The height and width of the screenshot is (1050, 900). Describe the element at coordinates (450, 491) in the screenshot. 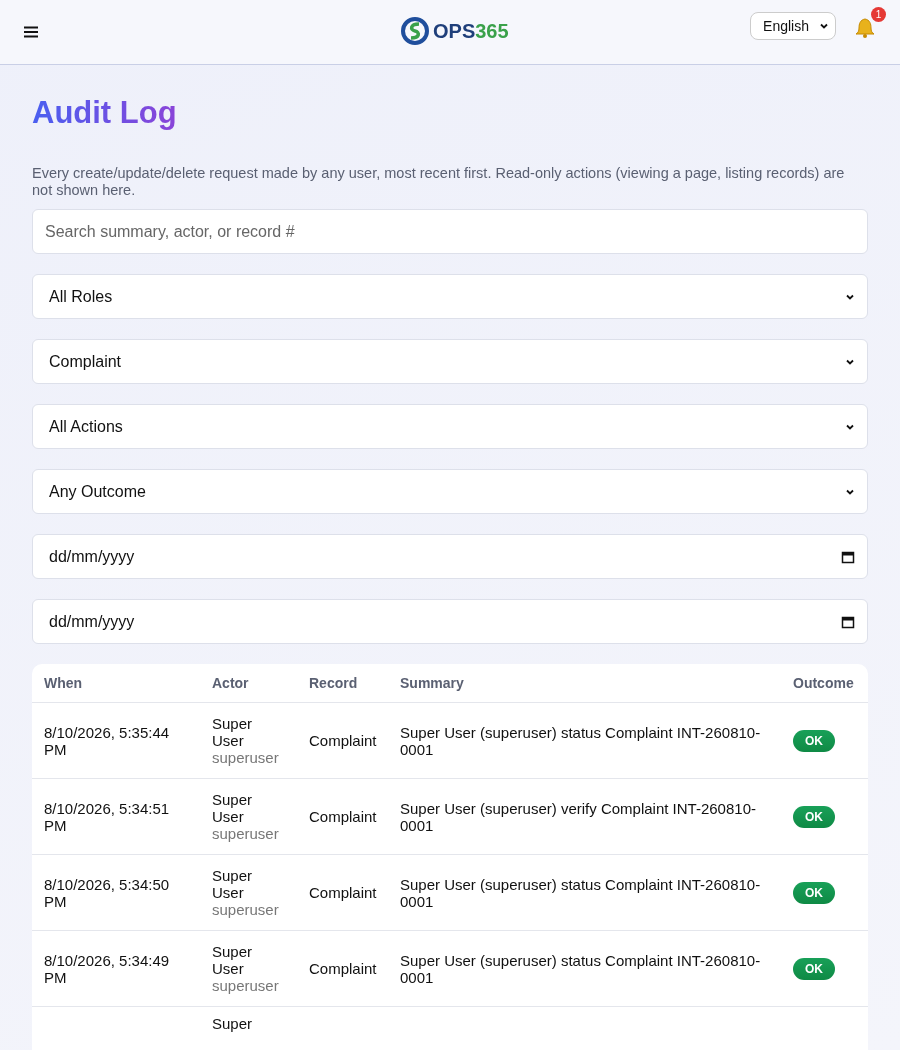

I see `filter-select: Any Outcome` at that location.